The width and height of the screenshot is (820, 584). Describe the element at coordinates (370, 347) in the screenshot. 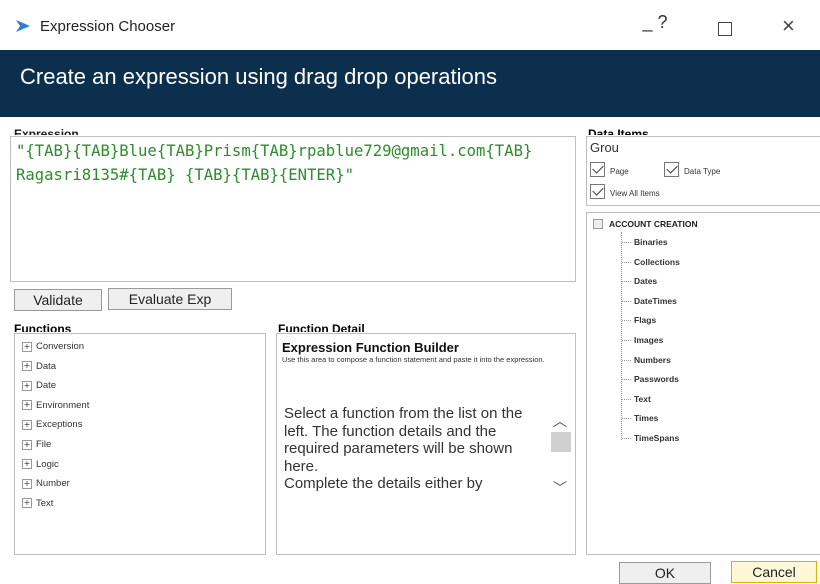

I see `function-builder-title: Expression Function Builder` at that location.